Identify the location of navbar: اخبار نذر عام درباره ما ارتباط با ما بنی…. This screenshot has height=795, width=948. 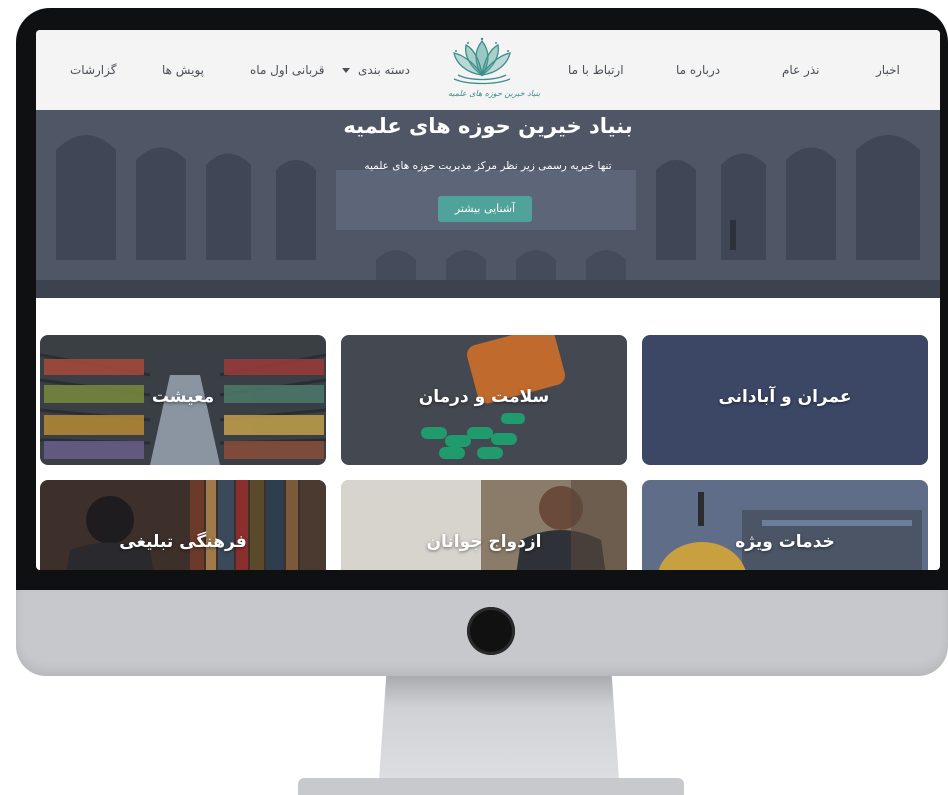
(488, 70).